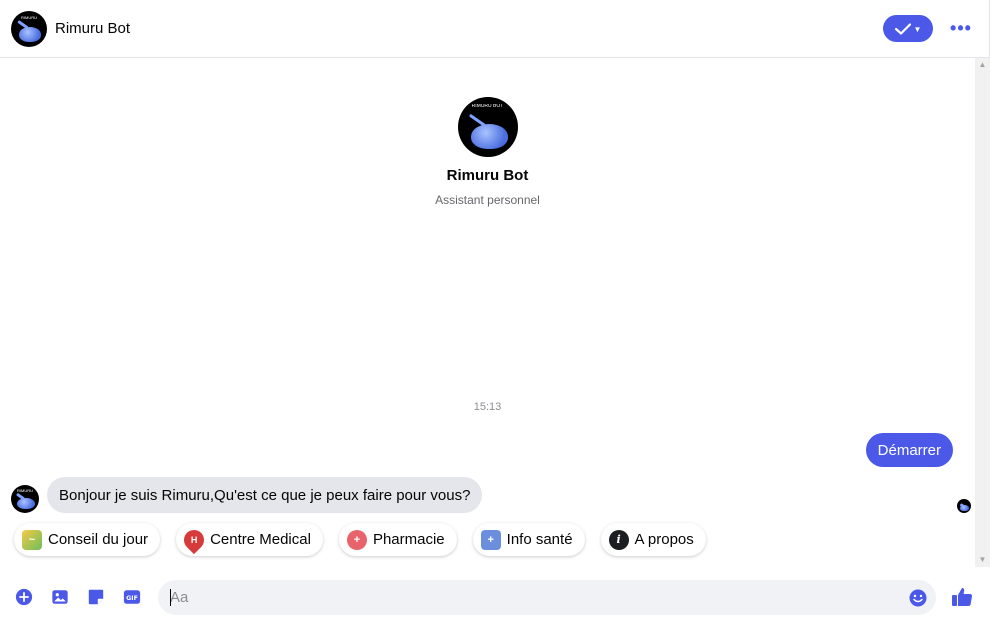 Image resolution: width=1005 pixels, height=627 pixels. What do you see at coordinates (98, 539) in the screenshot?
I see `quick-reply-label: Conseil du jour` at bounding box center [98, 539].